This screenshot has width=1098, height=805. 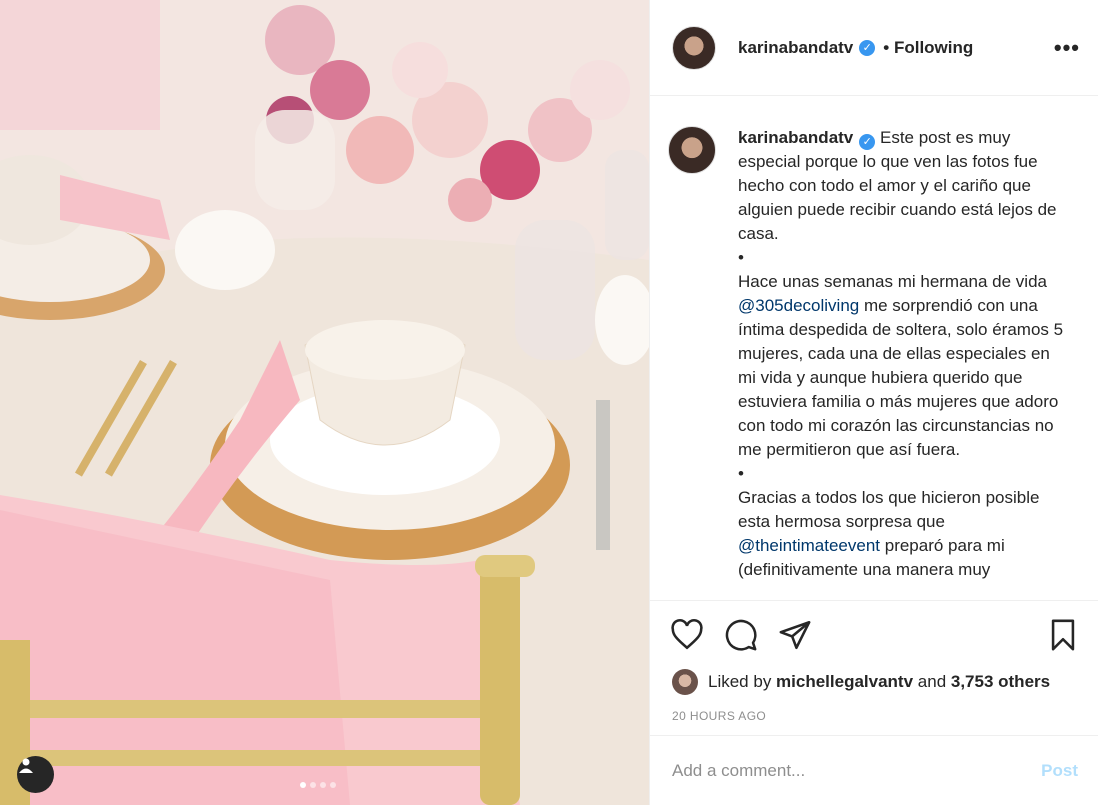 What do you see at coordinates (26, 765) in the screenshot?
I see `user-tag-icon` at bounding box center [26, 765].